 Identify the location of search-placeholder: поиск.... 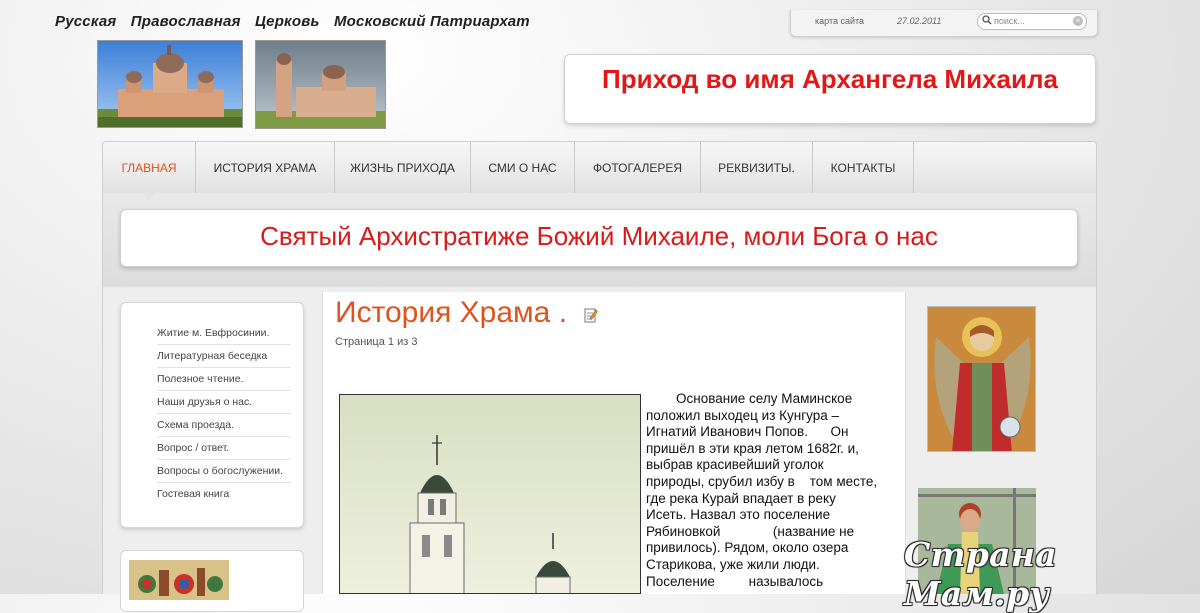
(1009, 21).